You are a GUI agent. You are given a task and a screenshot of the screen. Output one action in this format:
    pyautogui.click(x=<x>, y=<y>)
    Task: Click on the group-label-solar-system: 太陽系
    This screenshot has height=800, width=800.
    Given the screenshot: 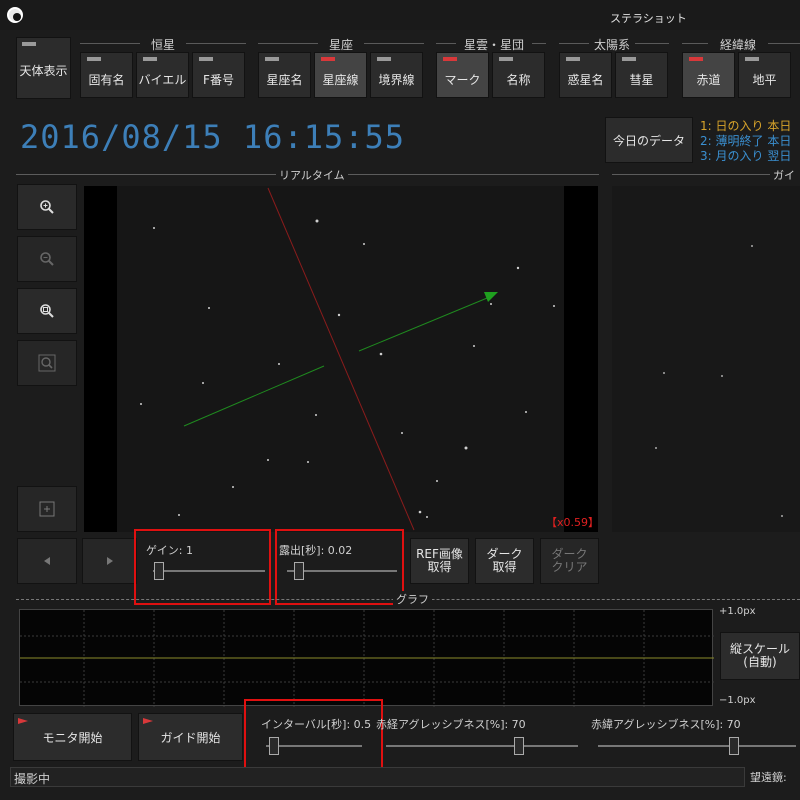 What is the action you would take?
    pyautogui.click(x=611, y=45)
    